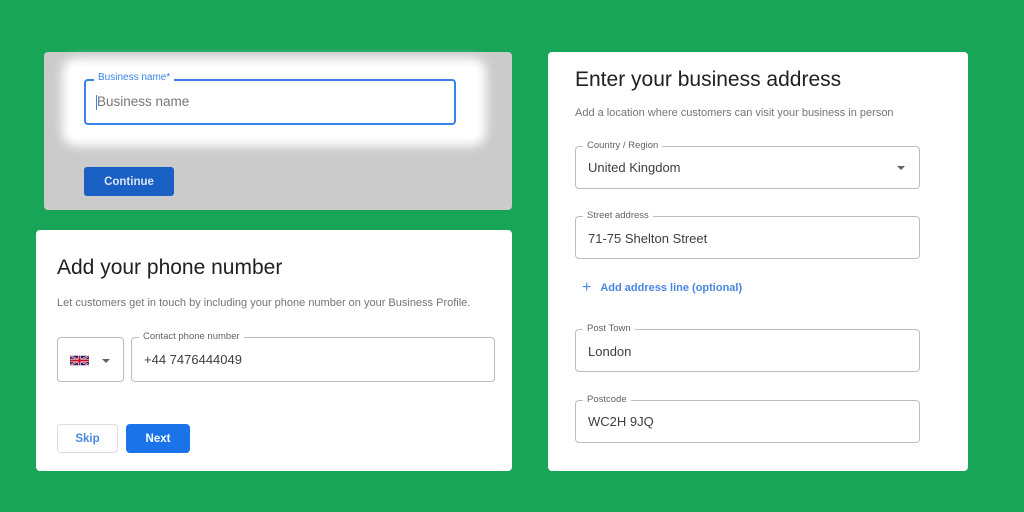 This screenshot has height=512, width=1024. I want to click on postcode-input: WC2H 9JQ, so click(621, 421).